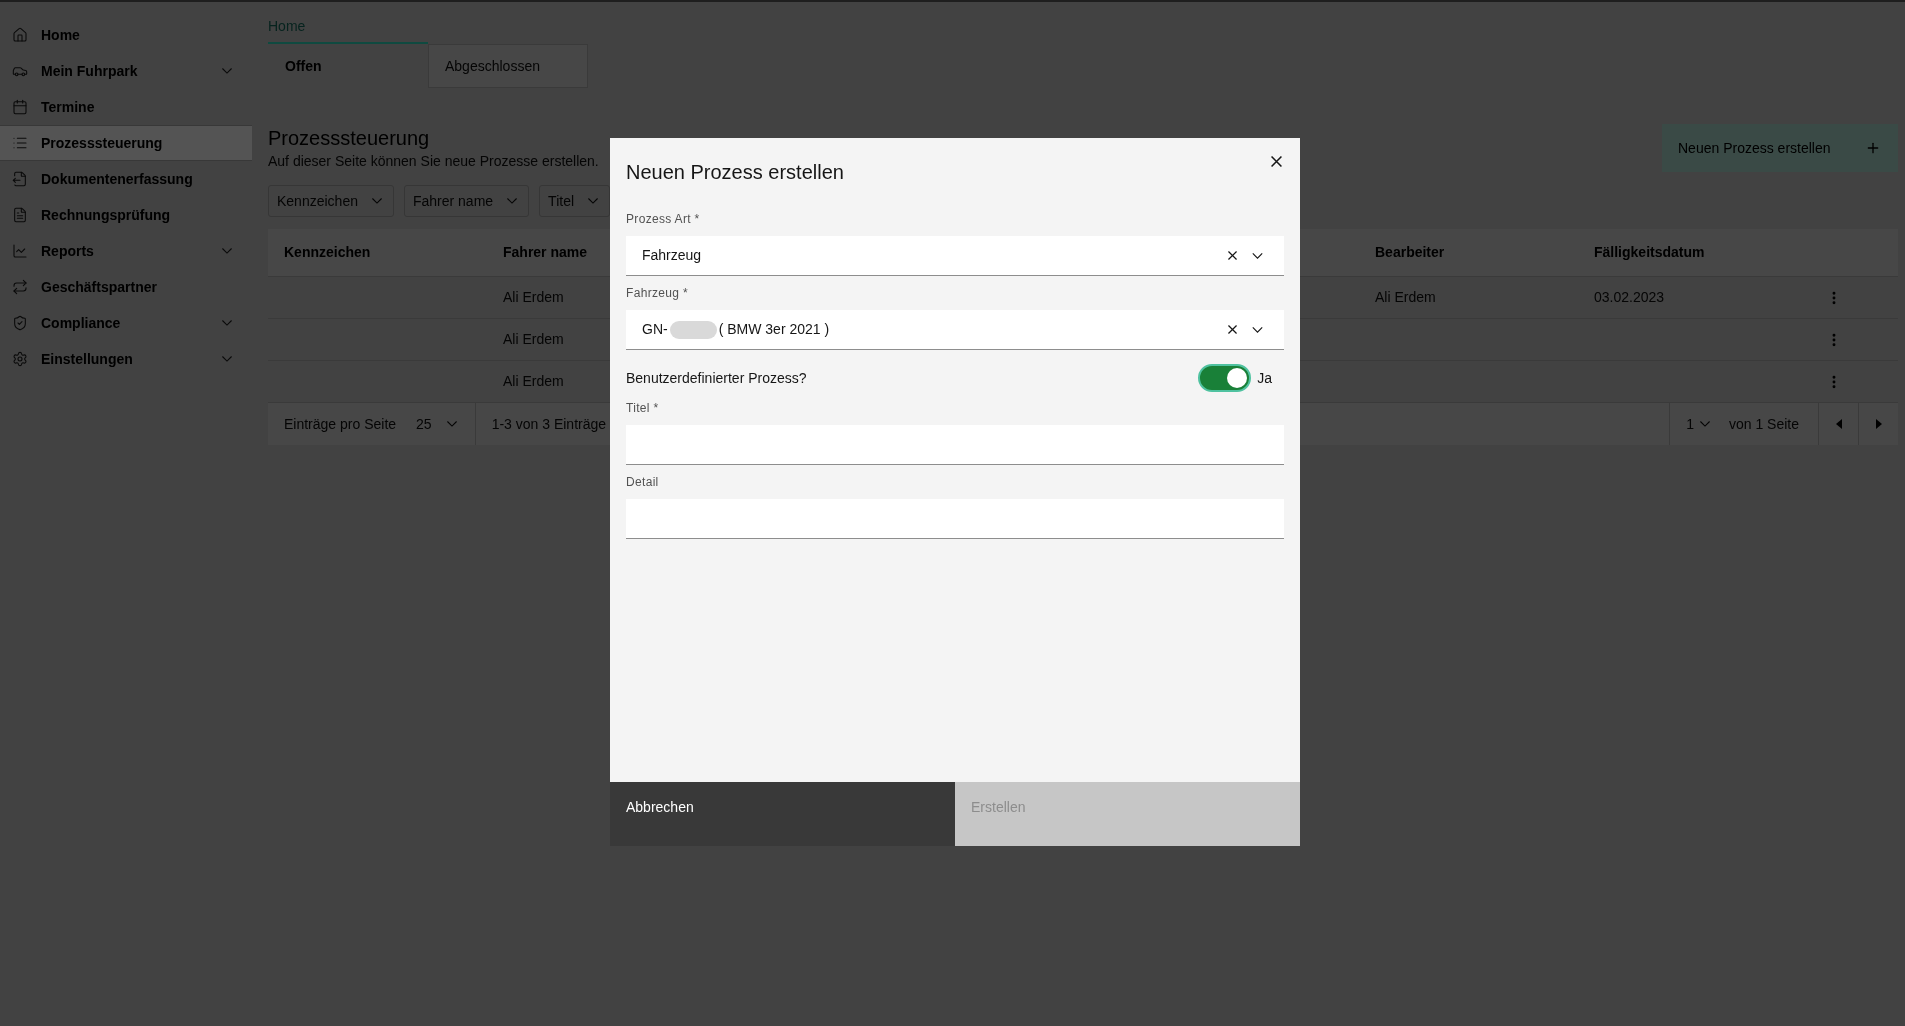 The image size is (1905, 1026). What do you see at coordinates (126, 71) in the screenshot?
I see `sidebar-item: Mein Fuhrpark` at bounding box center [126, 71].